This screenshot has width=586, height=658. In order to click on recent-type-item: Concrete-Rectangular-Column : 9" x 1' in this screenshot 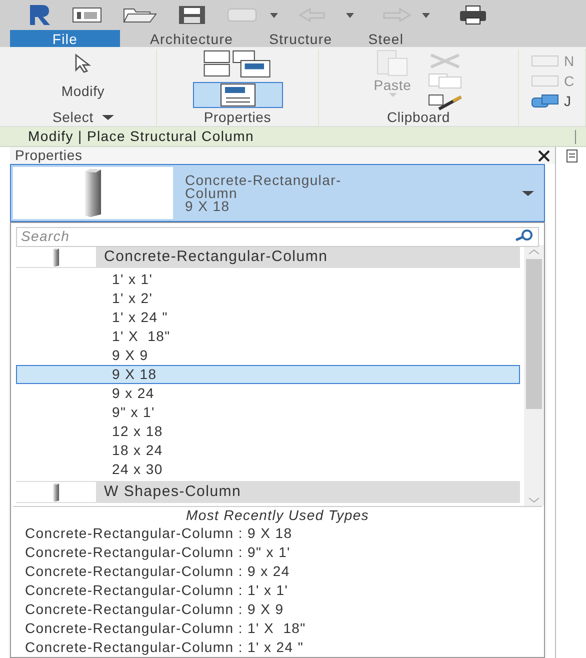, I will do `click(277, 552)`.